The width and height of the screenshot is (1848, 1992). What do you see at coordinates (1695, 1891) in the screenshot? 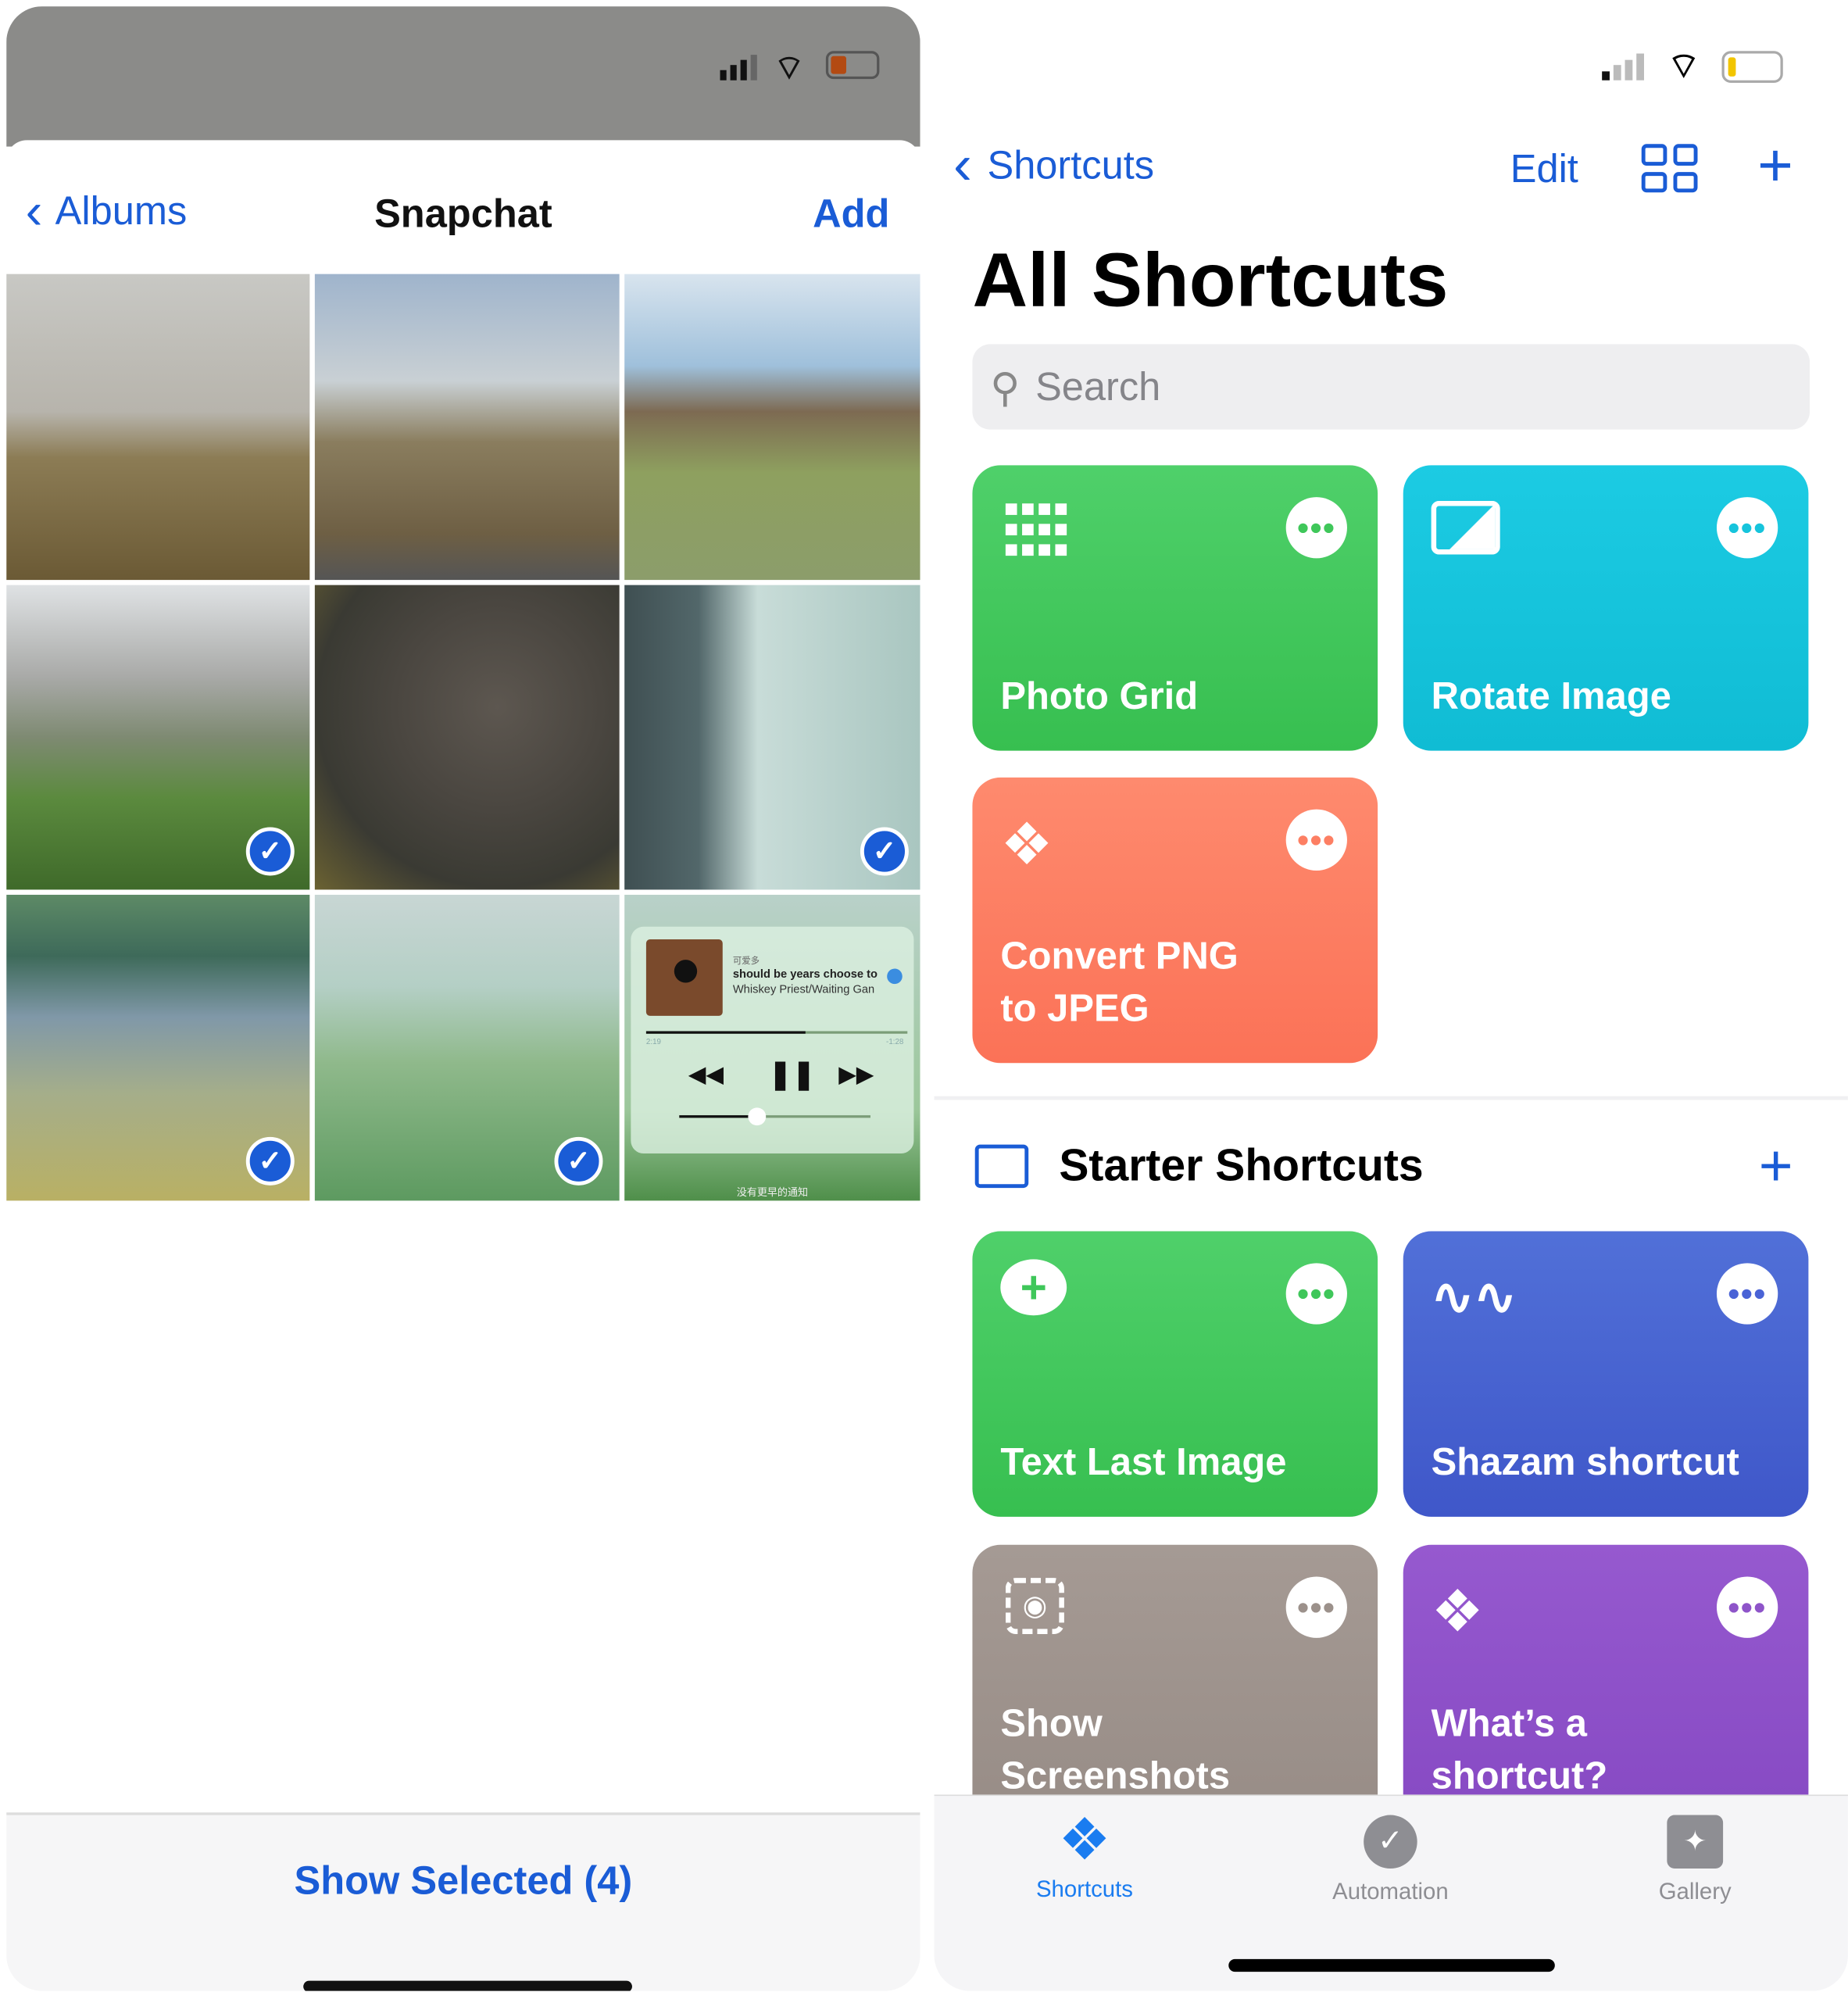
I see `tab-label: Gallery` at bounding box center [1695, 1891].